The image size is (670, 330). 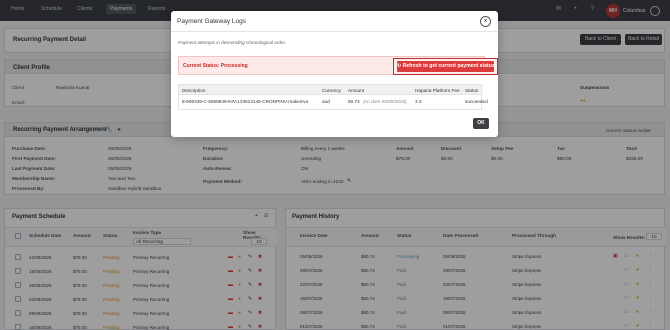 What do you see at coordinates (334, 31) in the screenshot?
I see `modal-divider` at bounding box center [334, 31].